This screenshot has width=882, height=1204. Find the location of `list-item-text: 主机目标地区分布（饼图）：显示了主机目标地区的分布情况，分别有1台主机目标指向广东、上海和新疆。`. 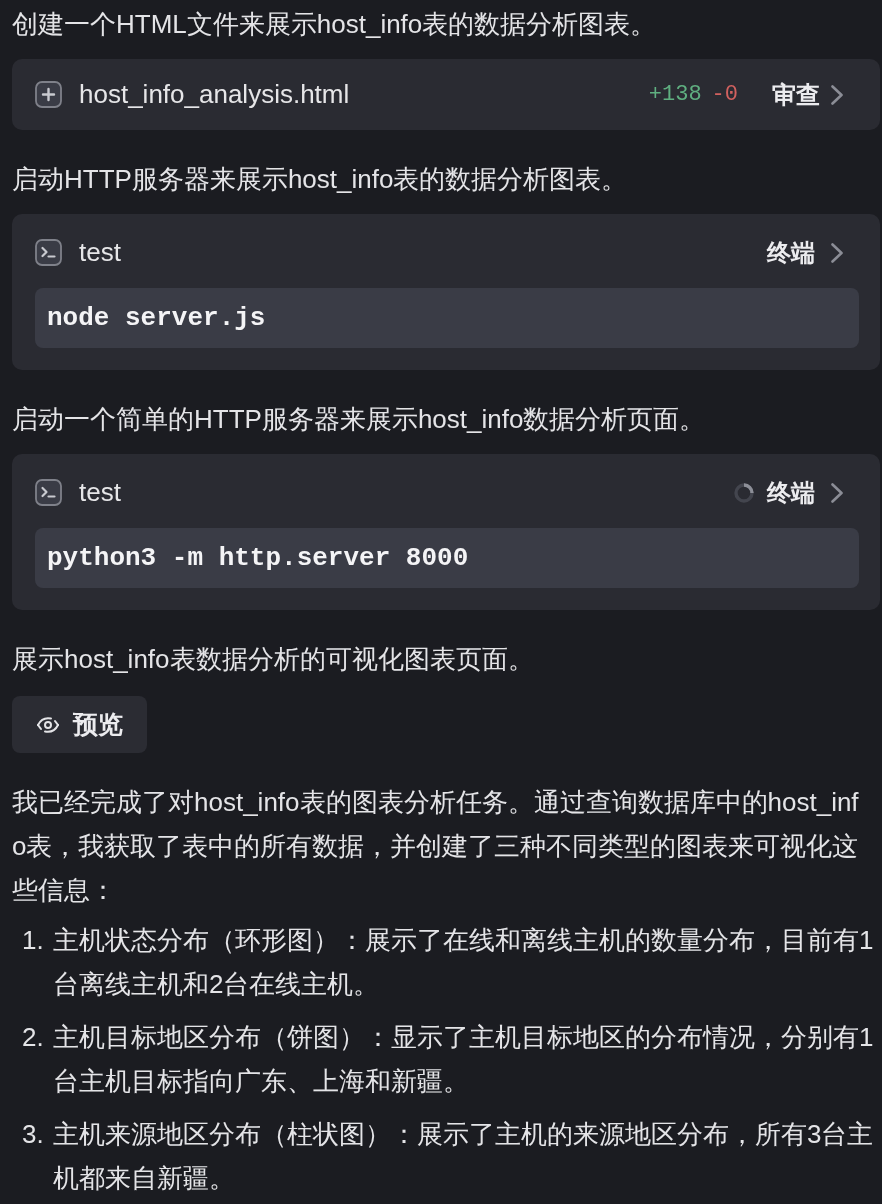

list-item-text: 主机目标地区分布（饼图）：显示了主机目标地区的分布情况，分别有1台主机目标指向广东、上海和新疆。 is located at coordinates (464, 1059).